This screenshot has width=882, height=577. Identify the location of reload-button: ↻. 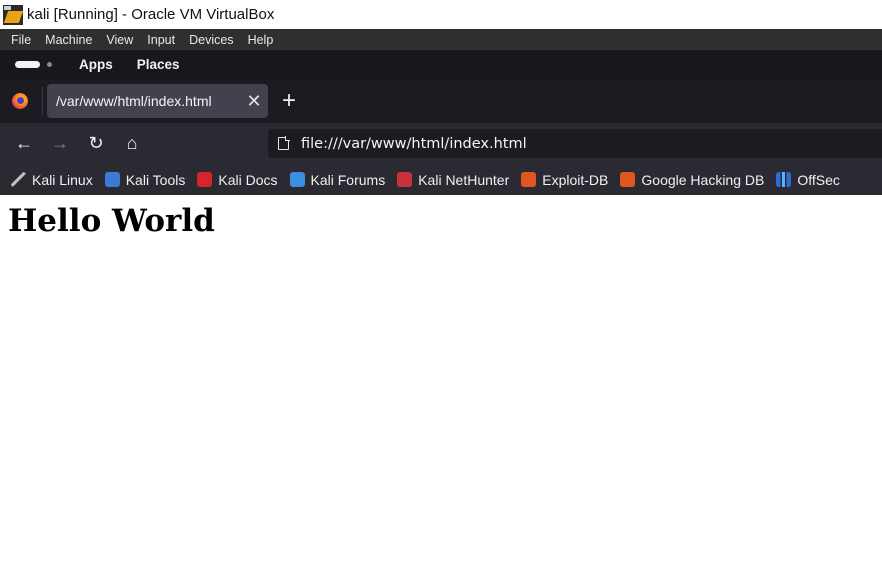
(96, 144).